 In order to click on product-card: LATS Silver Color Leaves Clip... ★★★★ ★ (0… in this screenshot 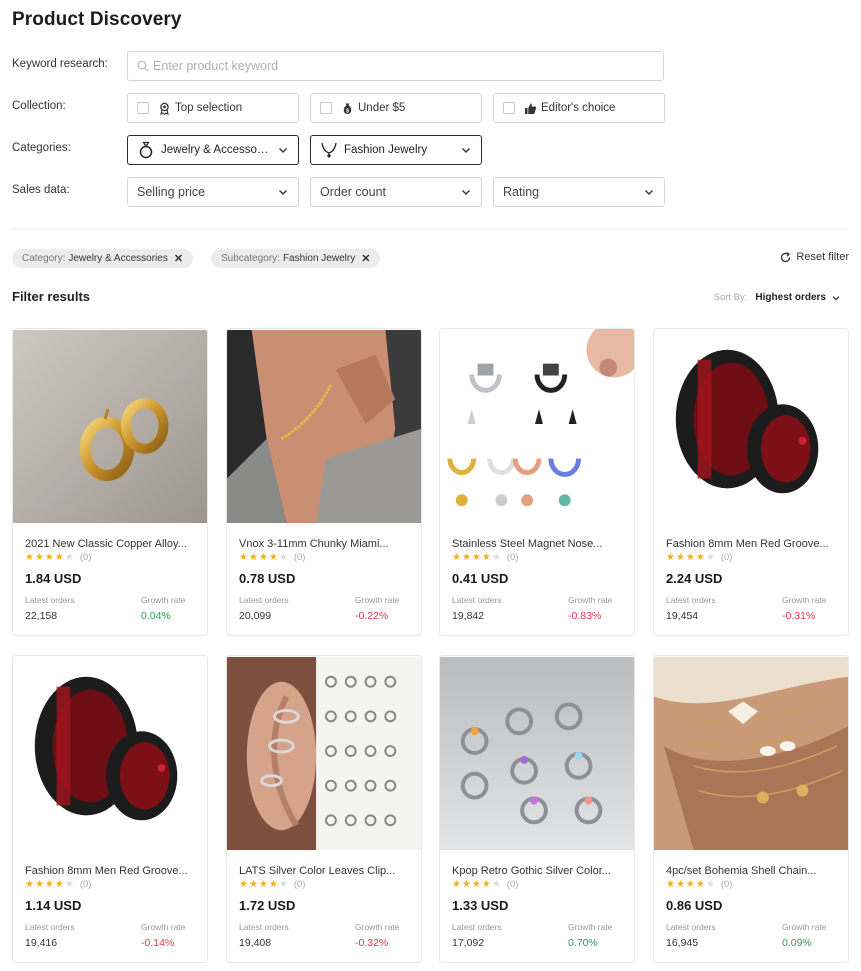, I will do `click(324, 809)`.